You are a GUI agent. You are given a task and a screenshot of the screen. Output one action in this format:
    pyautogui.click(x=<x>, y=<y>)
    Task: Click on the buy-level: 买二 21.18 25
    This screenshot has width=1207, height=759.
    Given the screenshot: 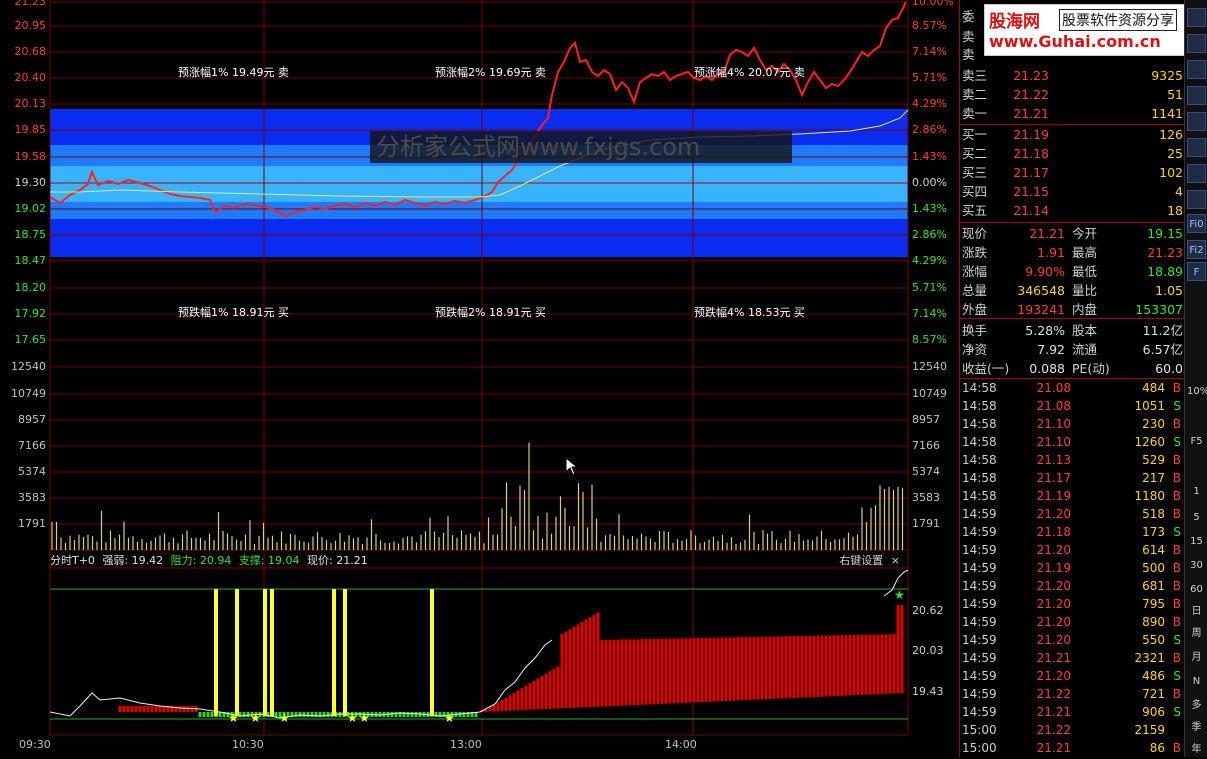 What is the action you would take?
    pyautogui.click(x=1072, y=154)
    